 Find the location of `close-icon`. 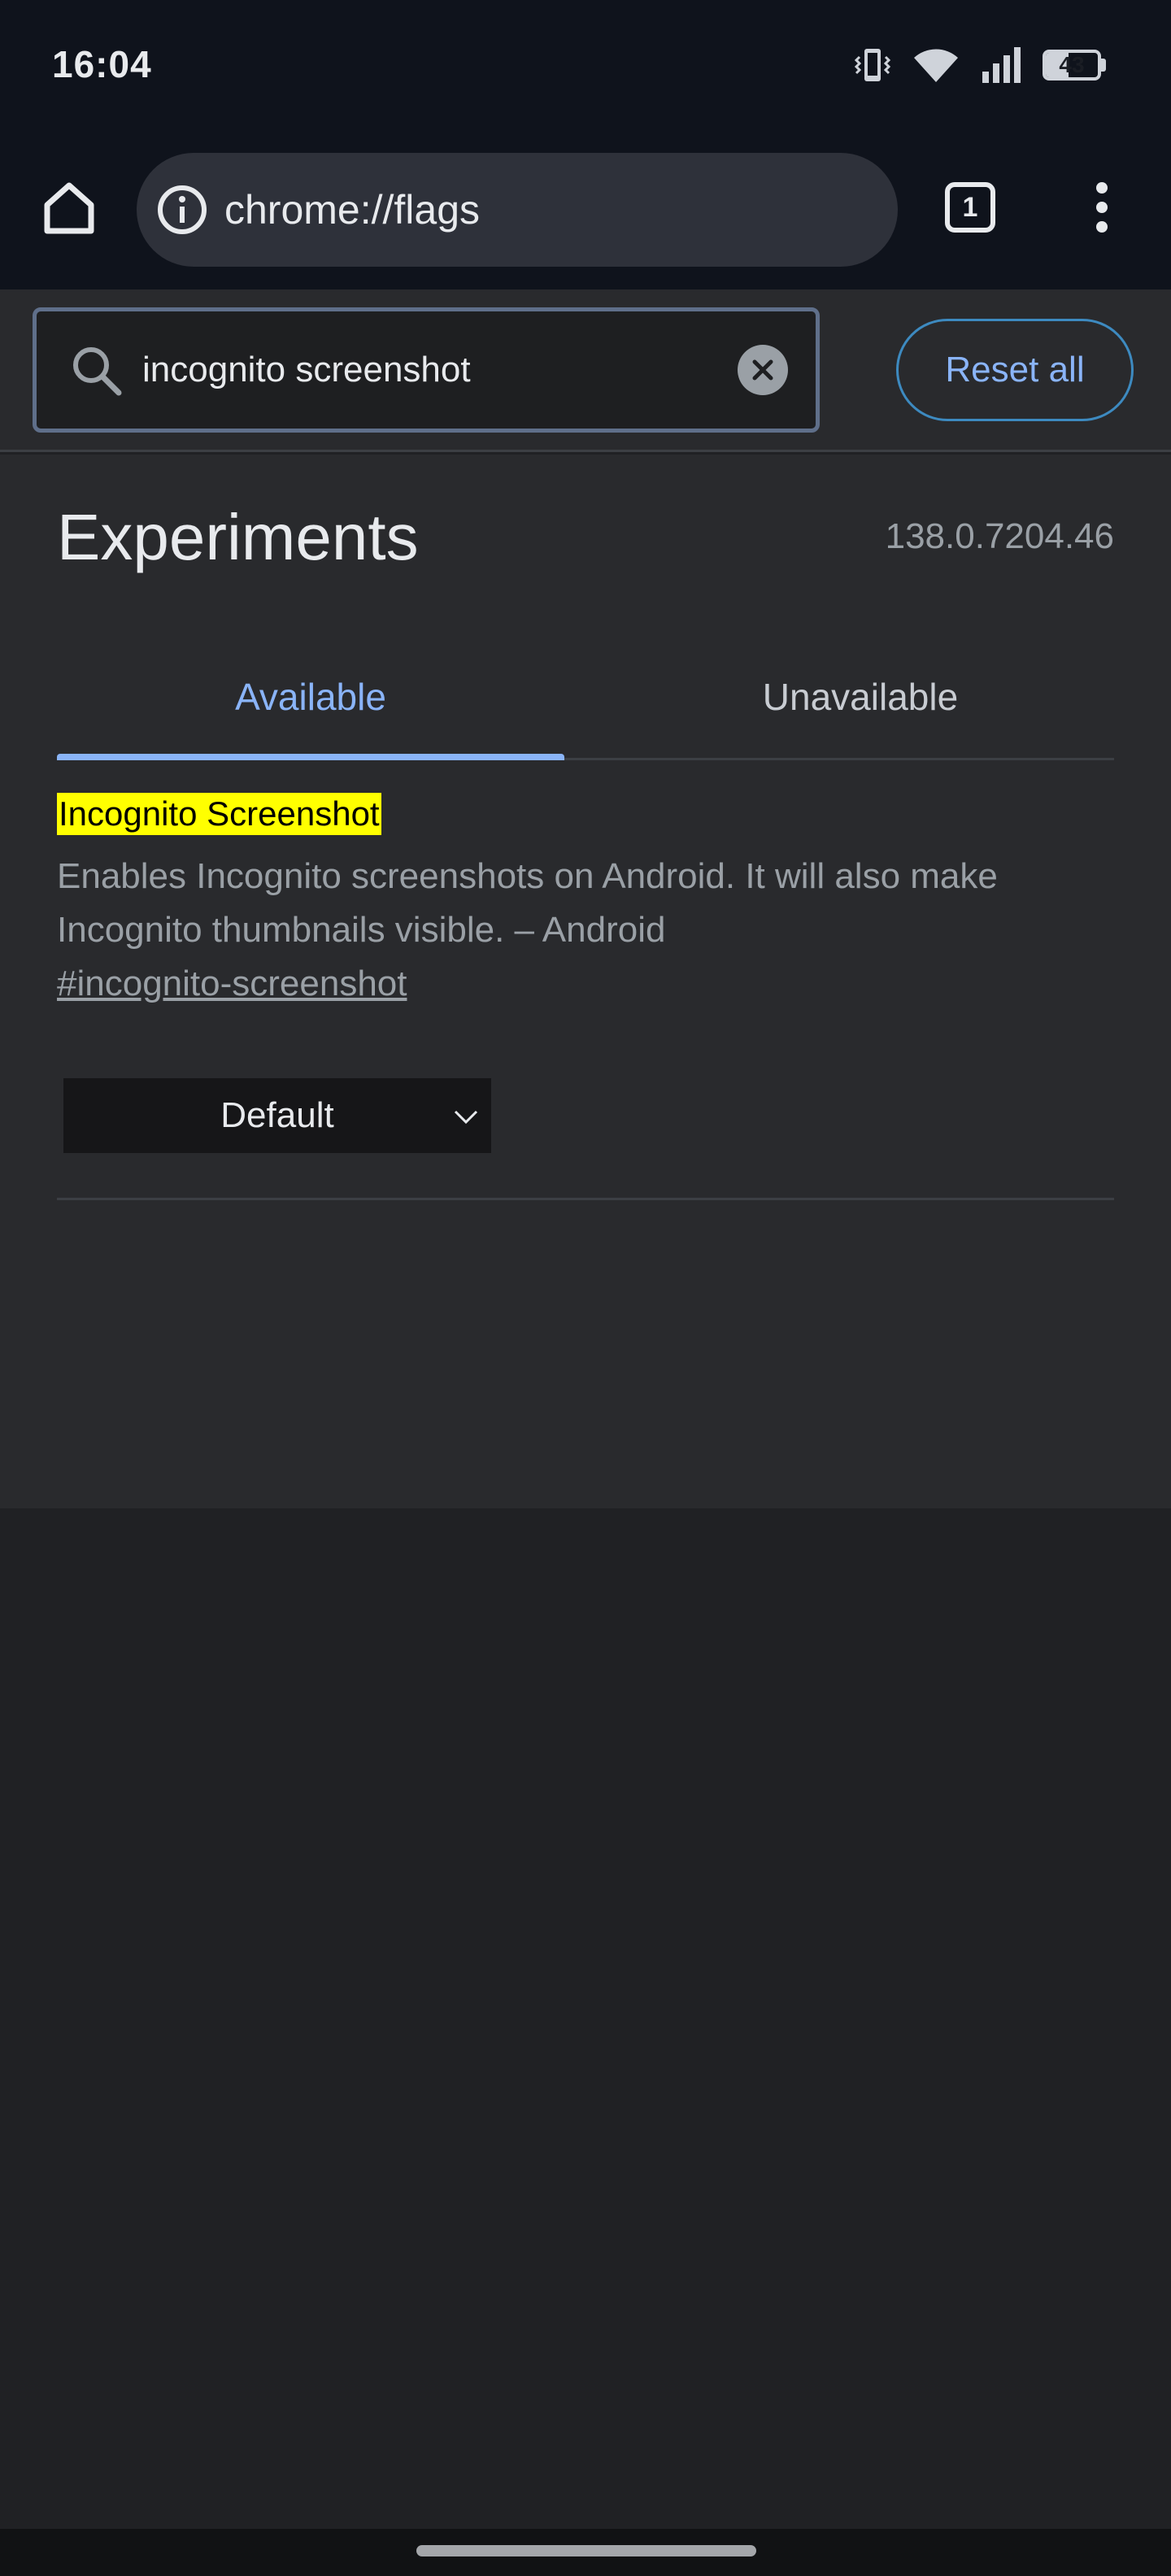

close-icon is located at coordinates (762, 370).